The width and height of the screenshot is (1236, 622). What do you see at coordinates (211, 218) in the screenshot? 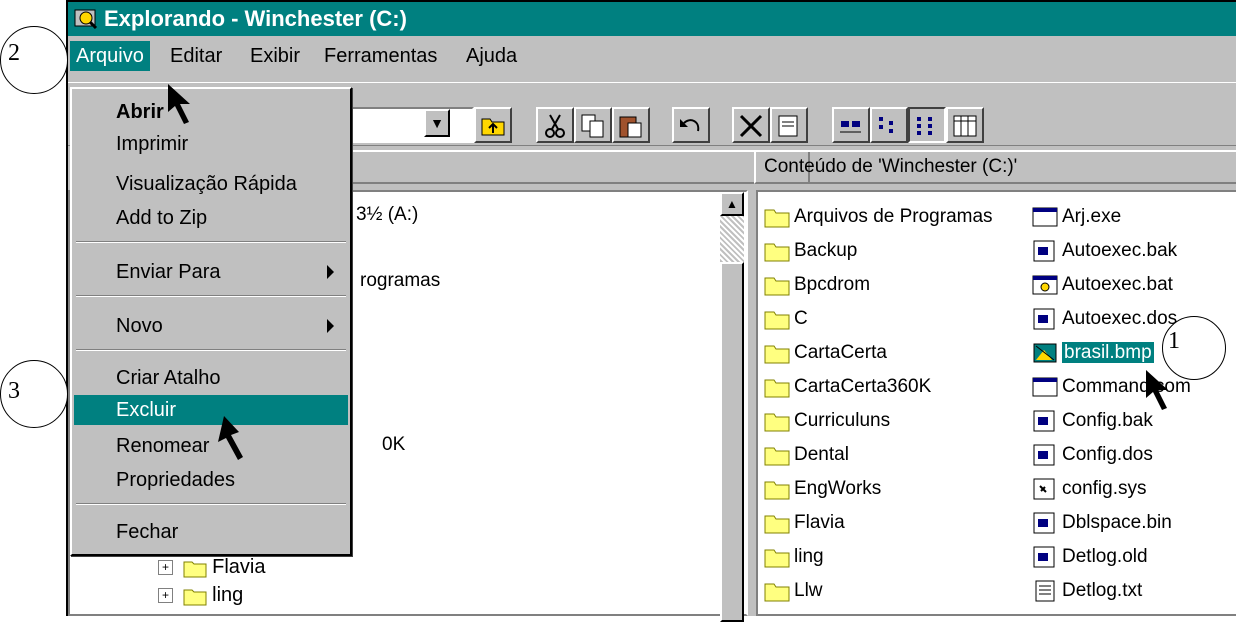
I see `menu-item-add-to-zip: Add to Zip` at bounding box center [211, 218].